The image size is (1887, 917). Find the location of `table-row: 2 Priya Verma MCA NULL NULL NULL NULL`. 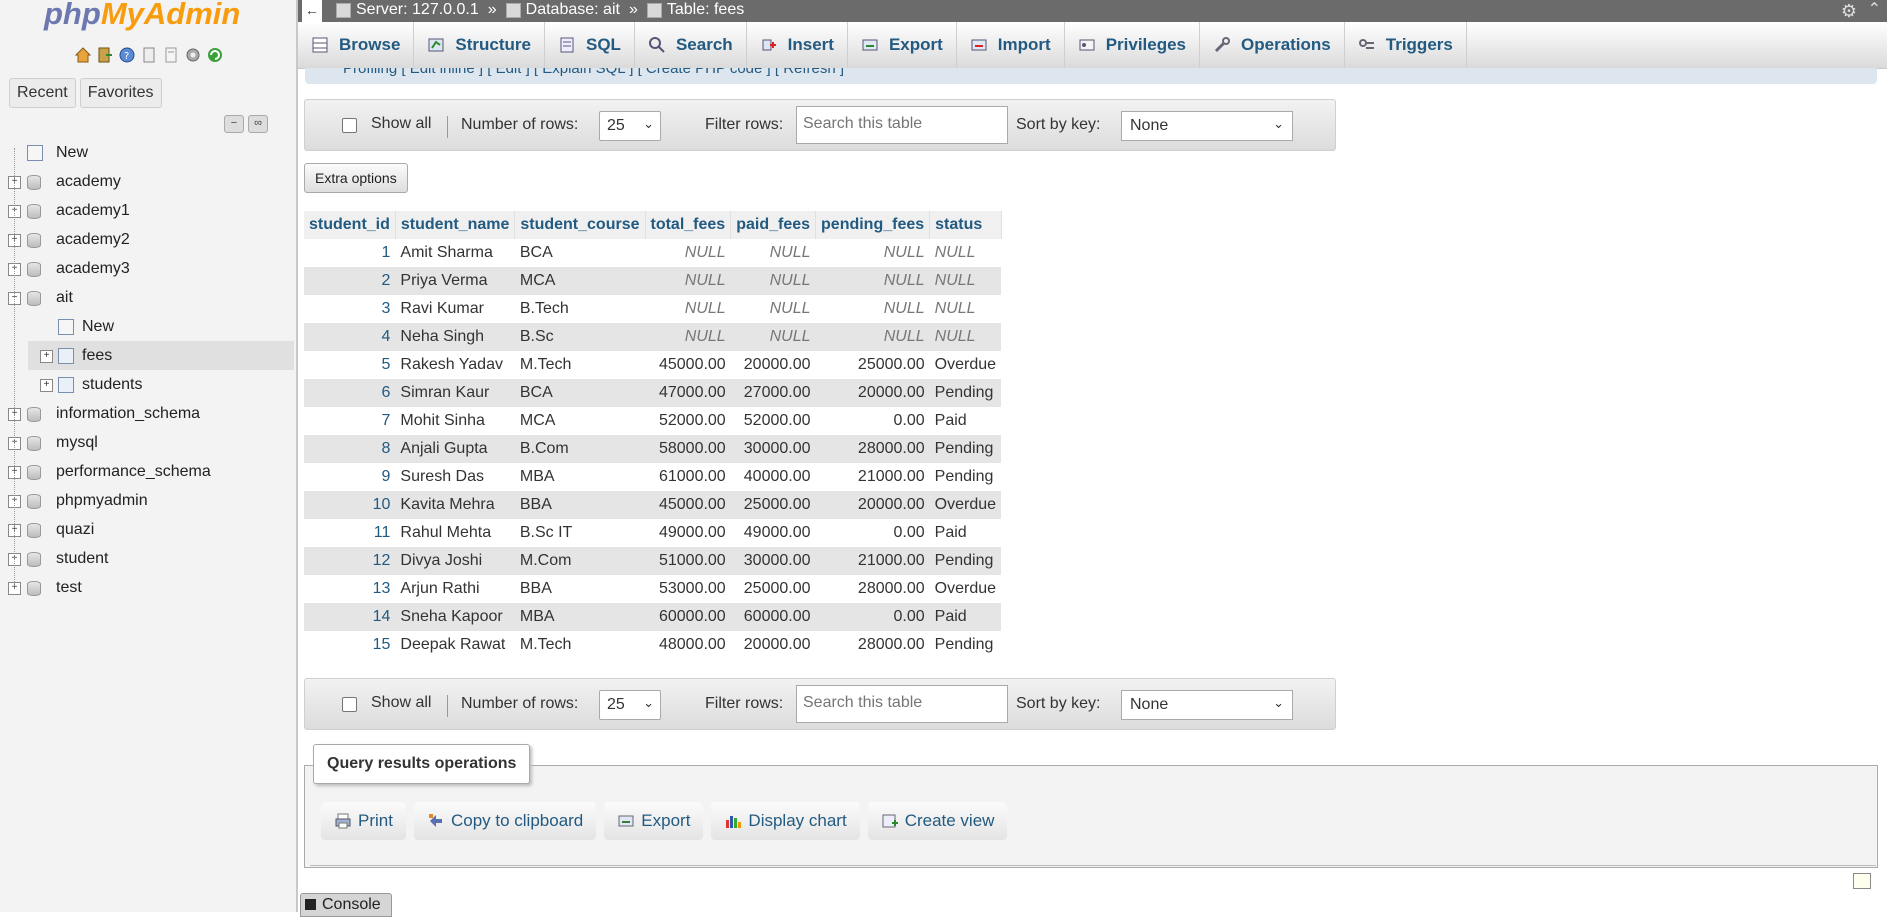

table-row: 2 Priya Verma MCA NULL NULL NULL NULL is located at coordinates (653, 281).